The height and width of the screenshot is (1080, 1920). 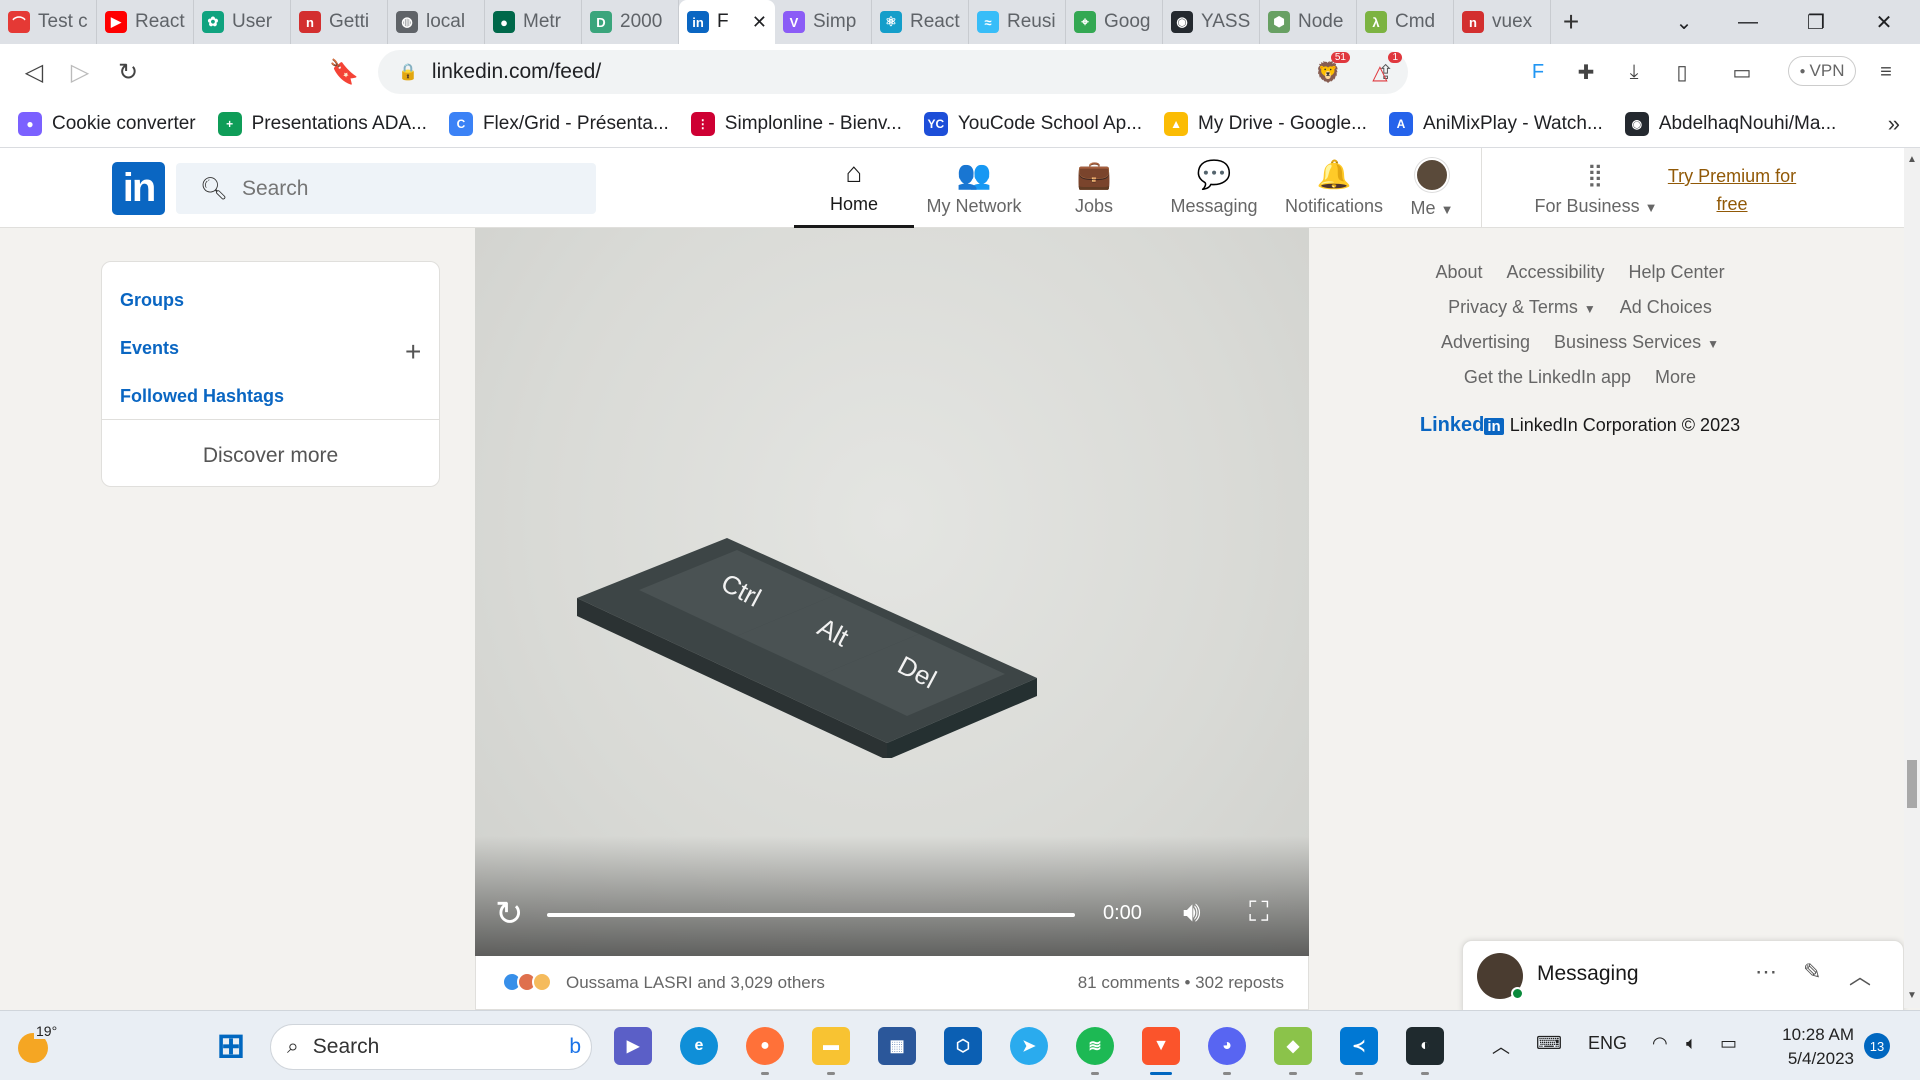 I want to click on app-cube-icon: ⬡, so click(x=963, y=1046).